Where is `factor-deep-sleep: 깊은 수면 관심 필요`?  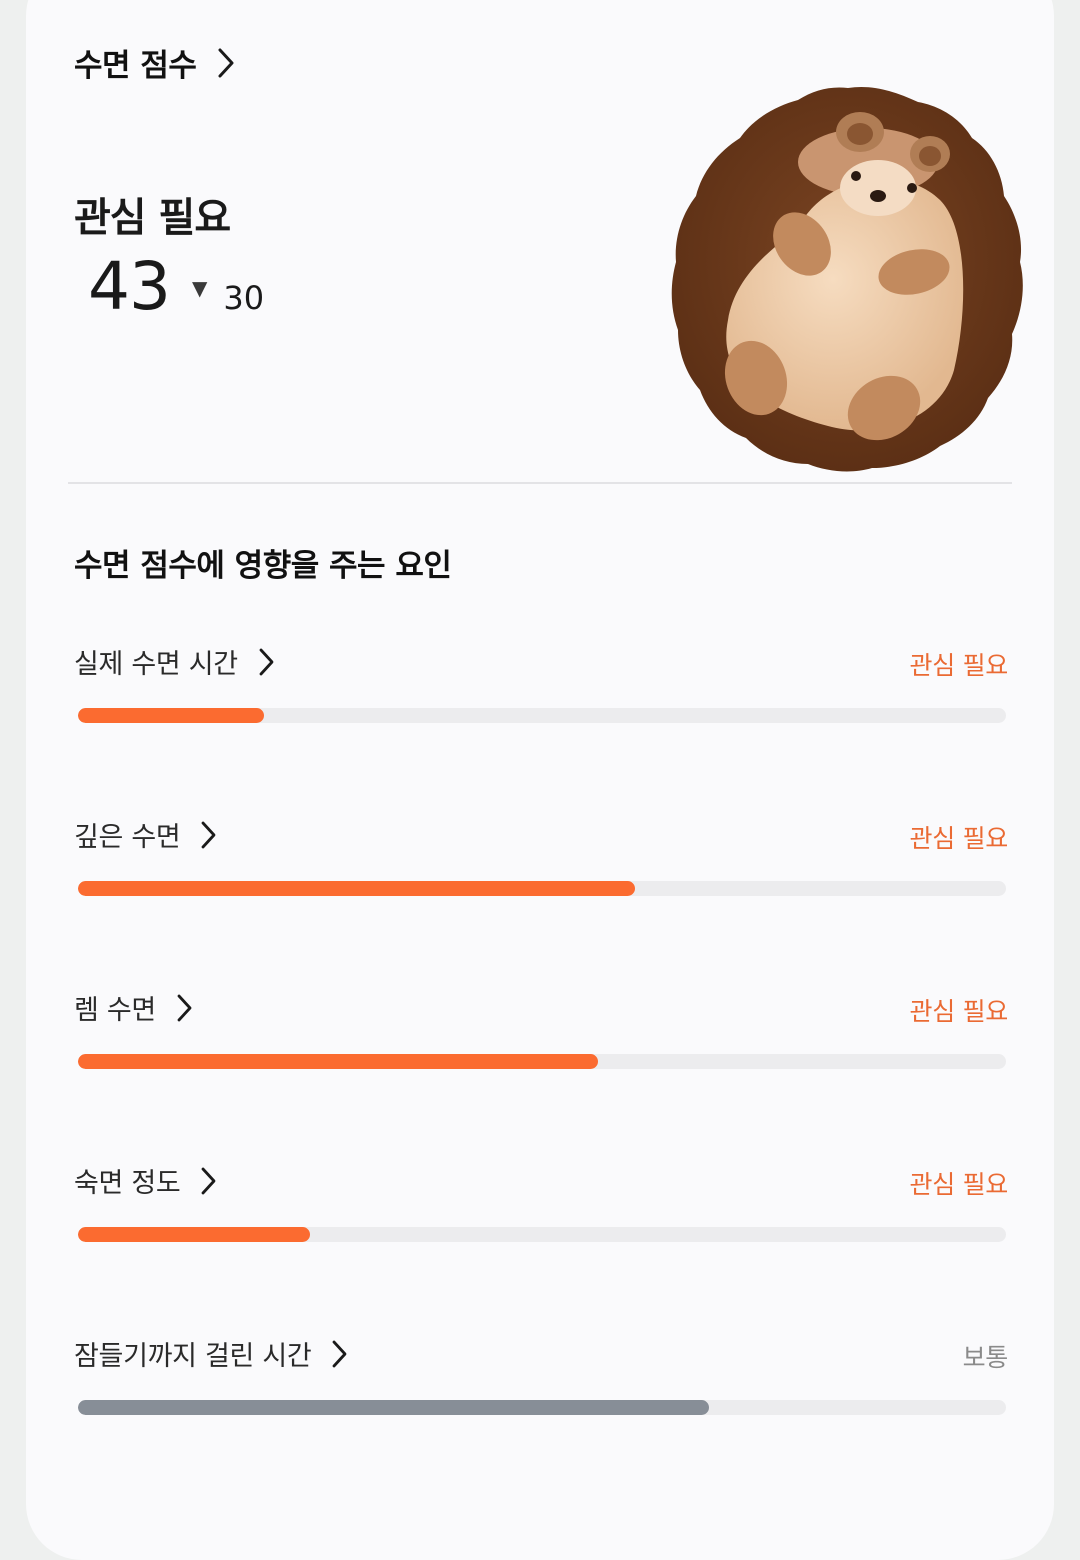 factor-deep-sleep: 깊은 수면 관심 필요 is located at coordinates (541, 855).